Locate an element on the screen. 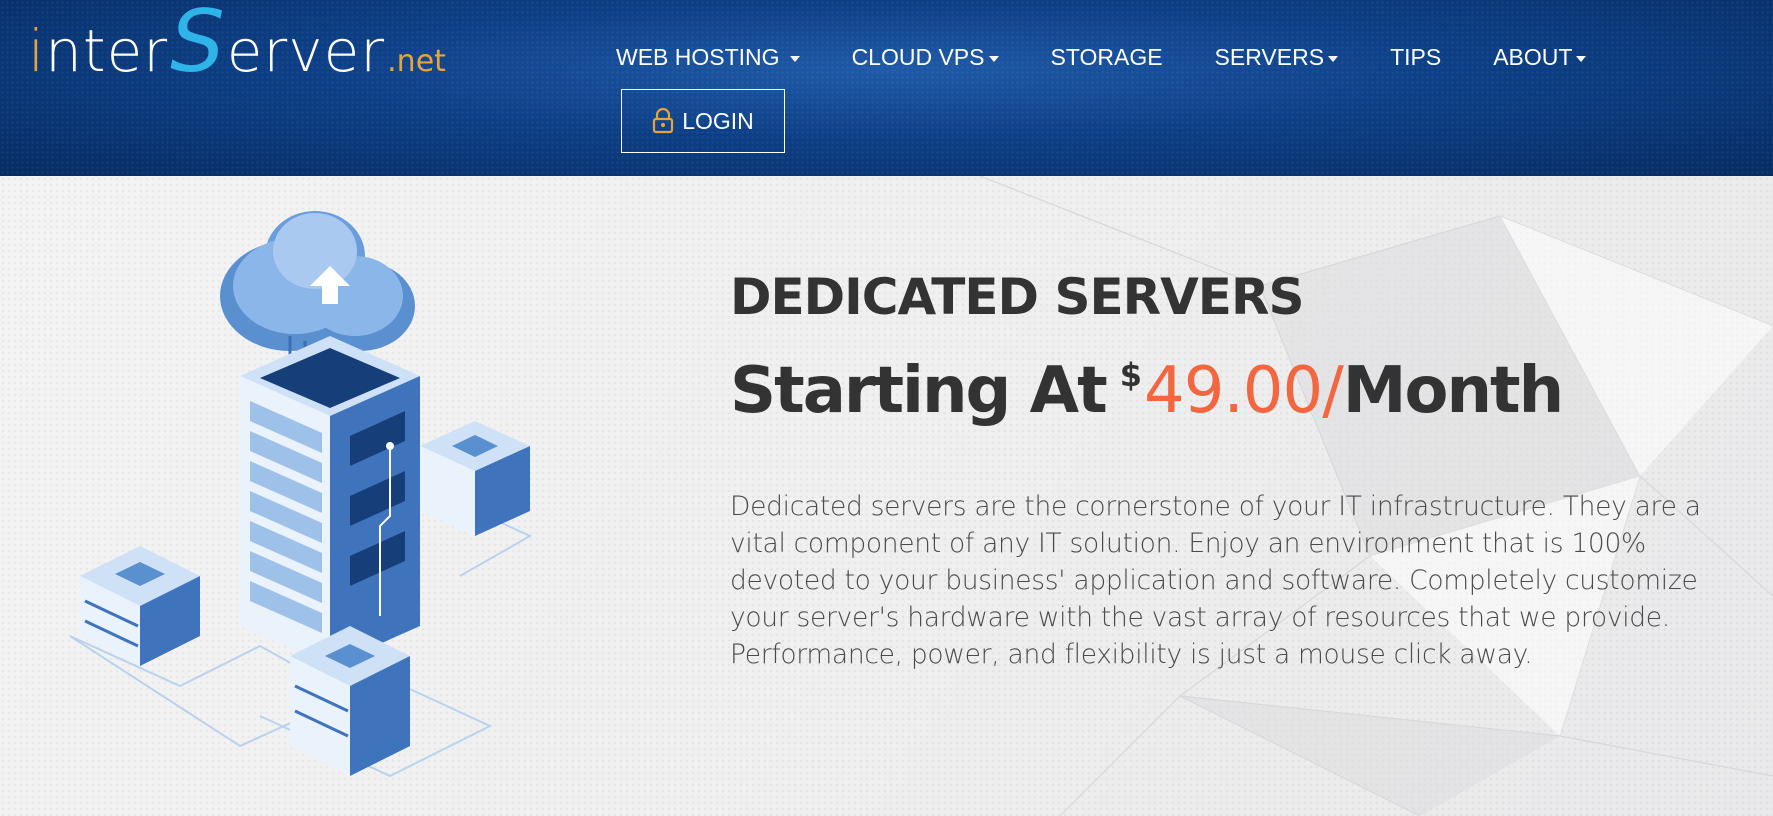 Image resolution: width=1773 pixels, height=816 pixels. nav-cloud-vps-label: CLOUD VPS is located at coordinates (918, 57).